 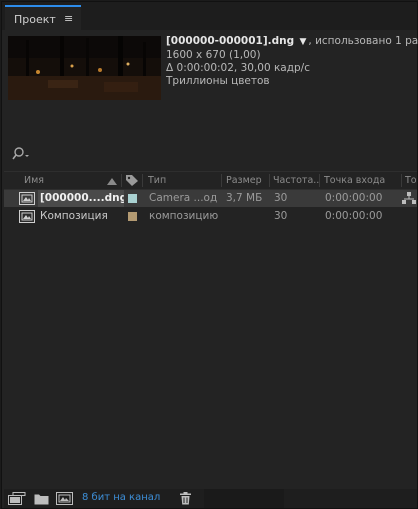 What do you see at coordinates (27, 200) in the screenshot?
I see `footage-file-icon` at bounding box center [27, 200].